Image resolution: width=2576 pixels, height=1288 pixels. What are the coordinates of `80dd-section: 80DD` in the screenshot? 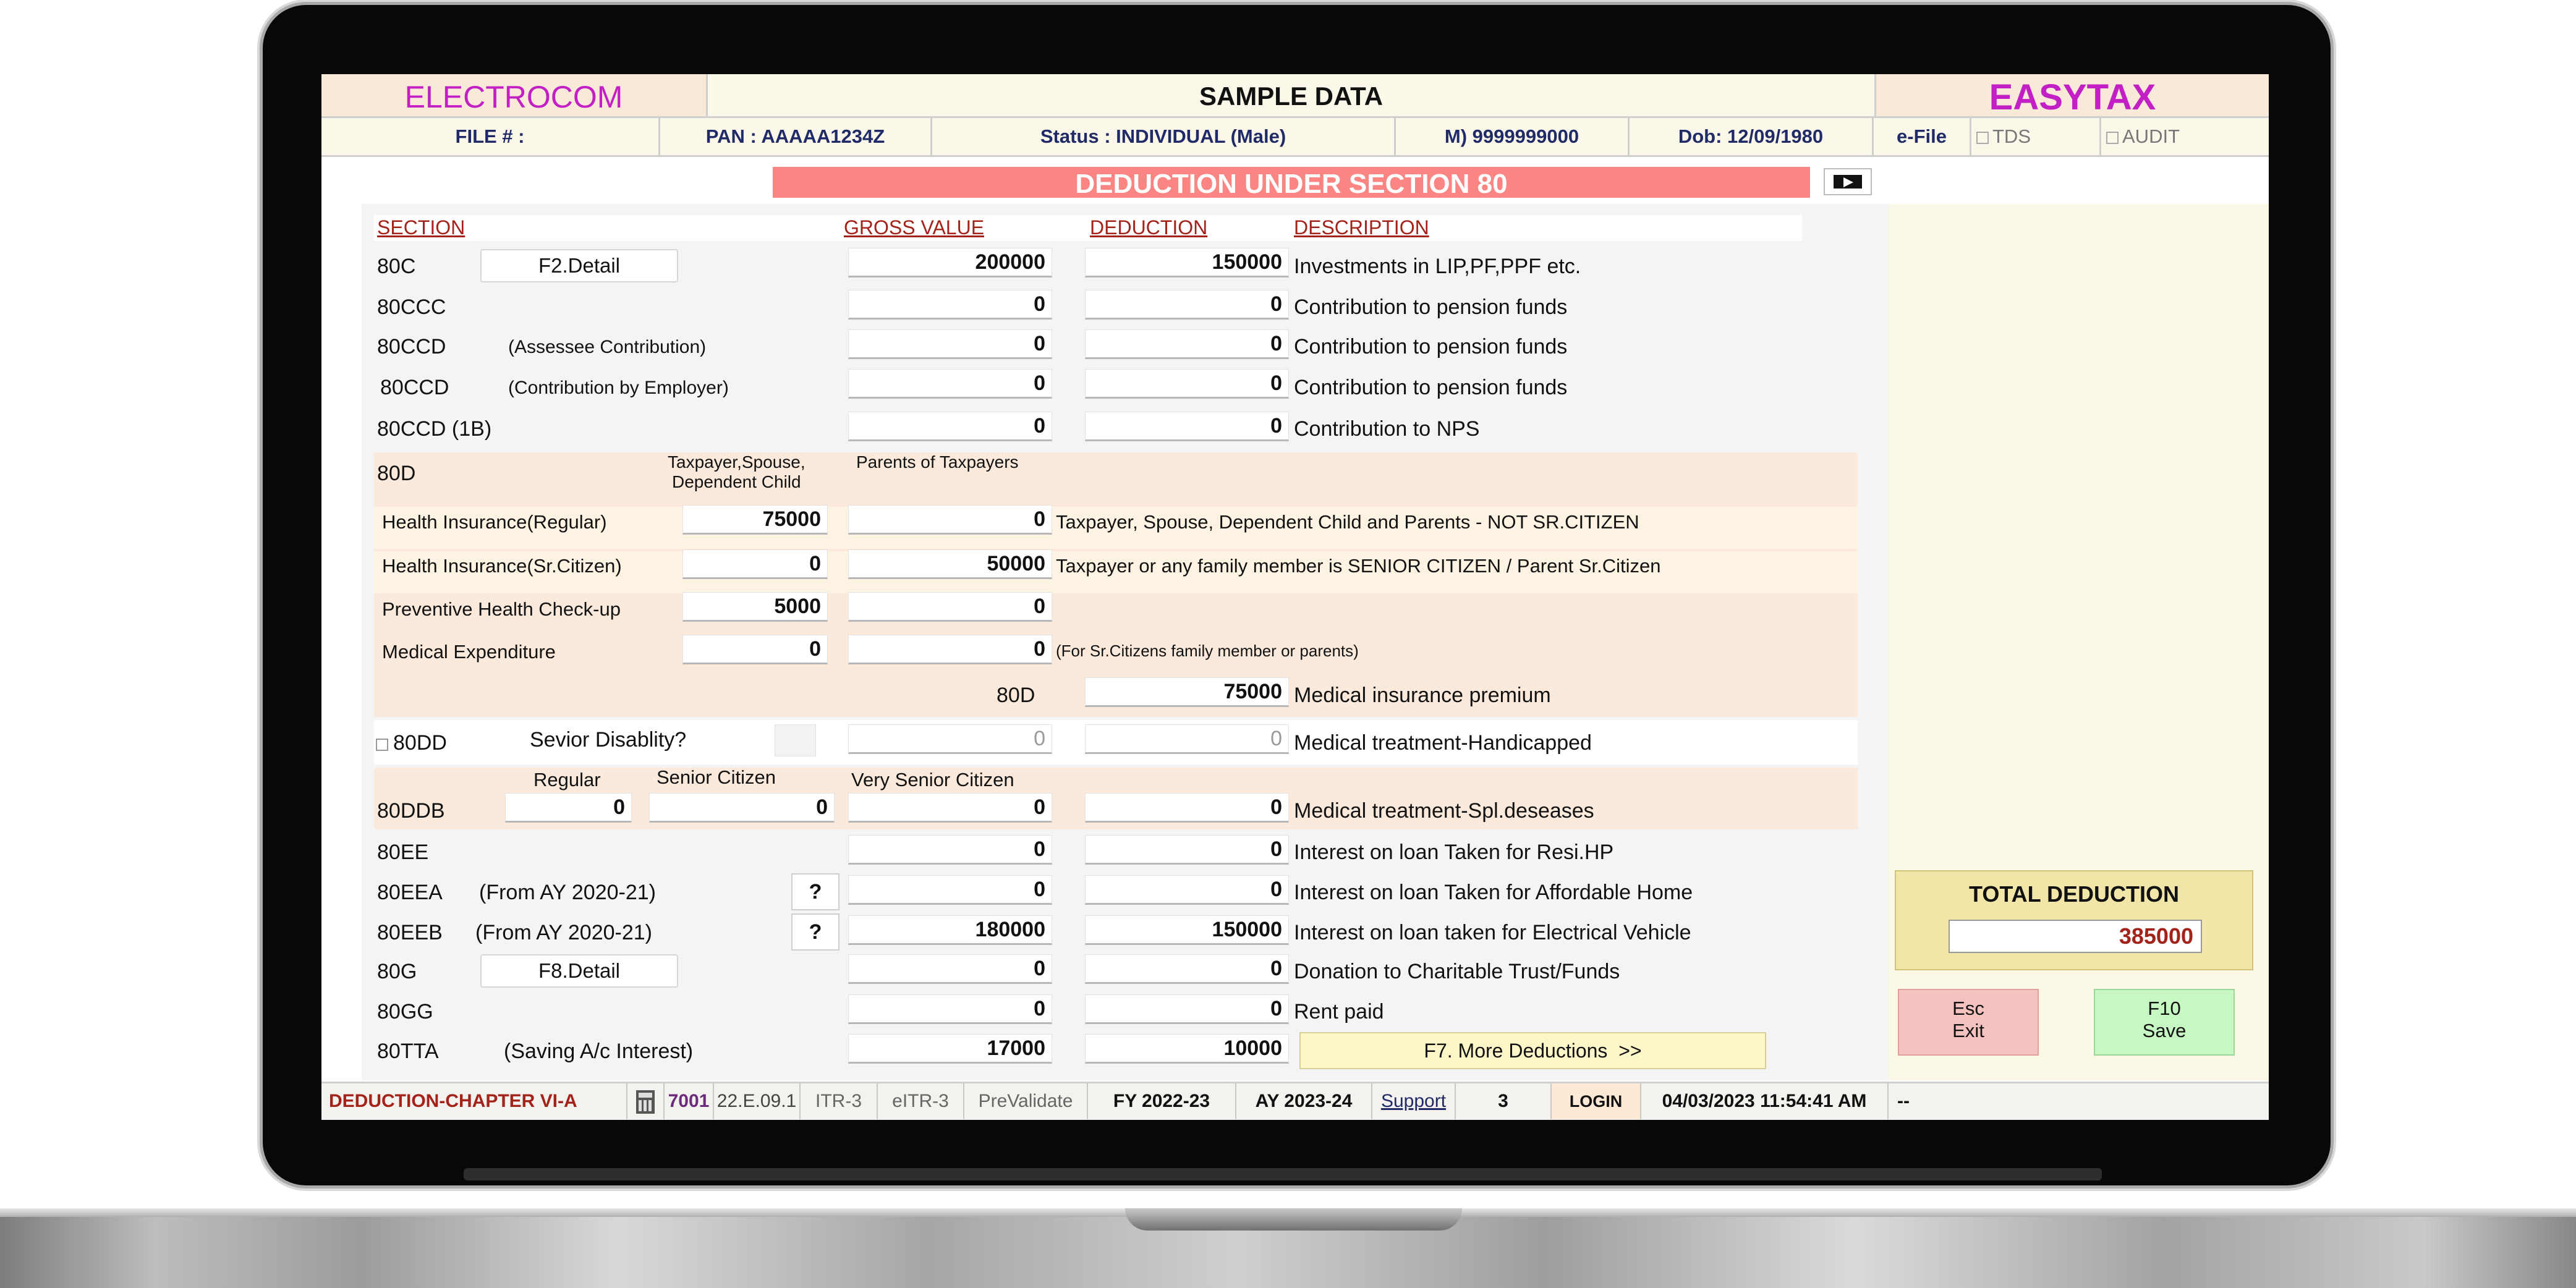 It's located at (420, 743).